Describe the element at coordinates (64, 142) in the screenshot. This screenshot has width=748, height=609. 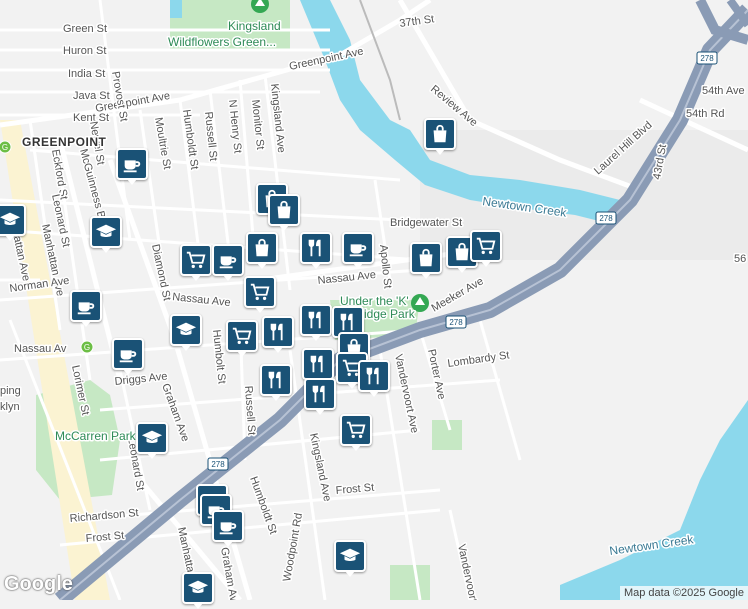
I see `neighborhood-label: GREENPOINT` at that location.